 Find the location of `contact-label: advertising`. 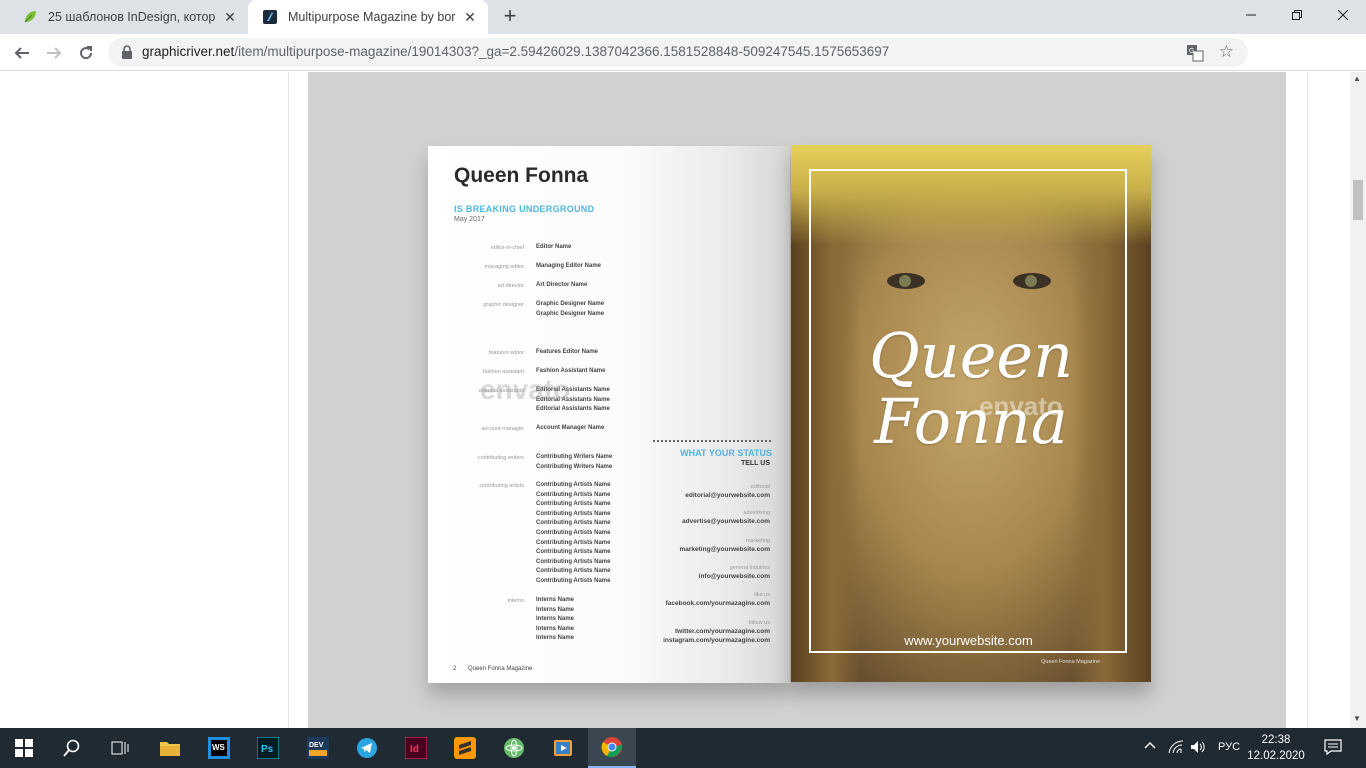

contact-label: advertising is located at coordinates (756, 513).